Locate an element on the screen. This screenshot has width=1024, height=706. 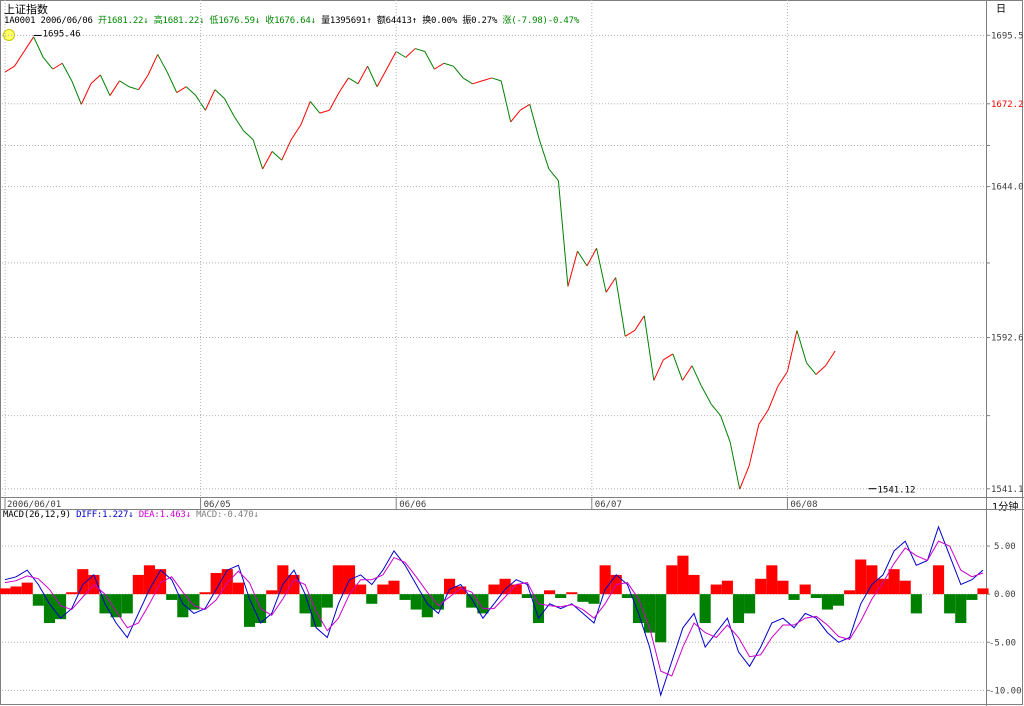
date-tick-label: 06/07 is located at coordinates (608, 505).